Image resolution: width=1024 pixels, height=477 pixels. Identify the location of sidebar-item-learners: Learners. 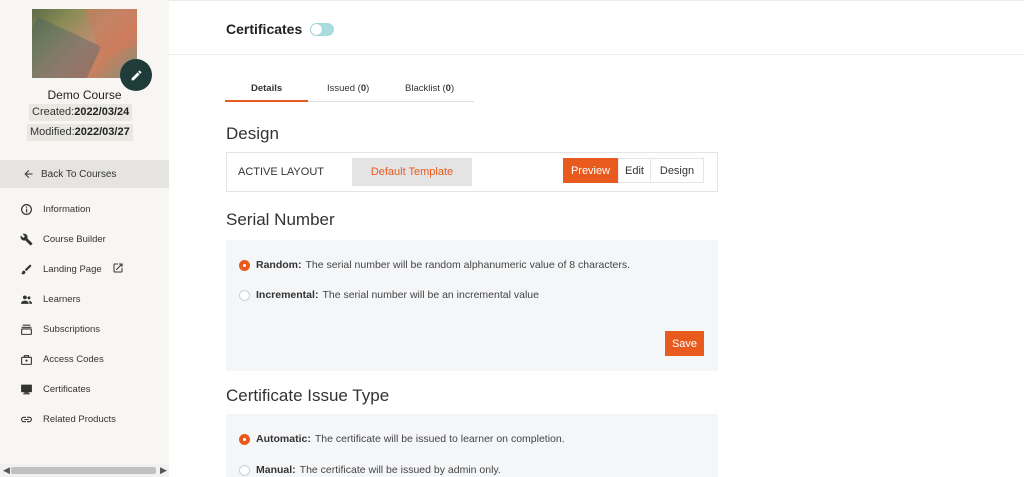
(84, 299).